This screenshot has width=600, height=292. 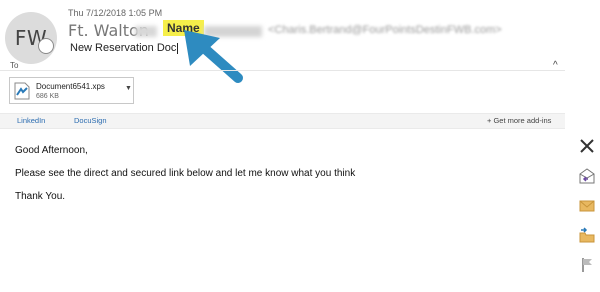 I want to click on get-more-addins-button: + Get more add-ins, so click(x=519, y=120).